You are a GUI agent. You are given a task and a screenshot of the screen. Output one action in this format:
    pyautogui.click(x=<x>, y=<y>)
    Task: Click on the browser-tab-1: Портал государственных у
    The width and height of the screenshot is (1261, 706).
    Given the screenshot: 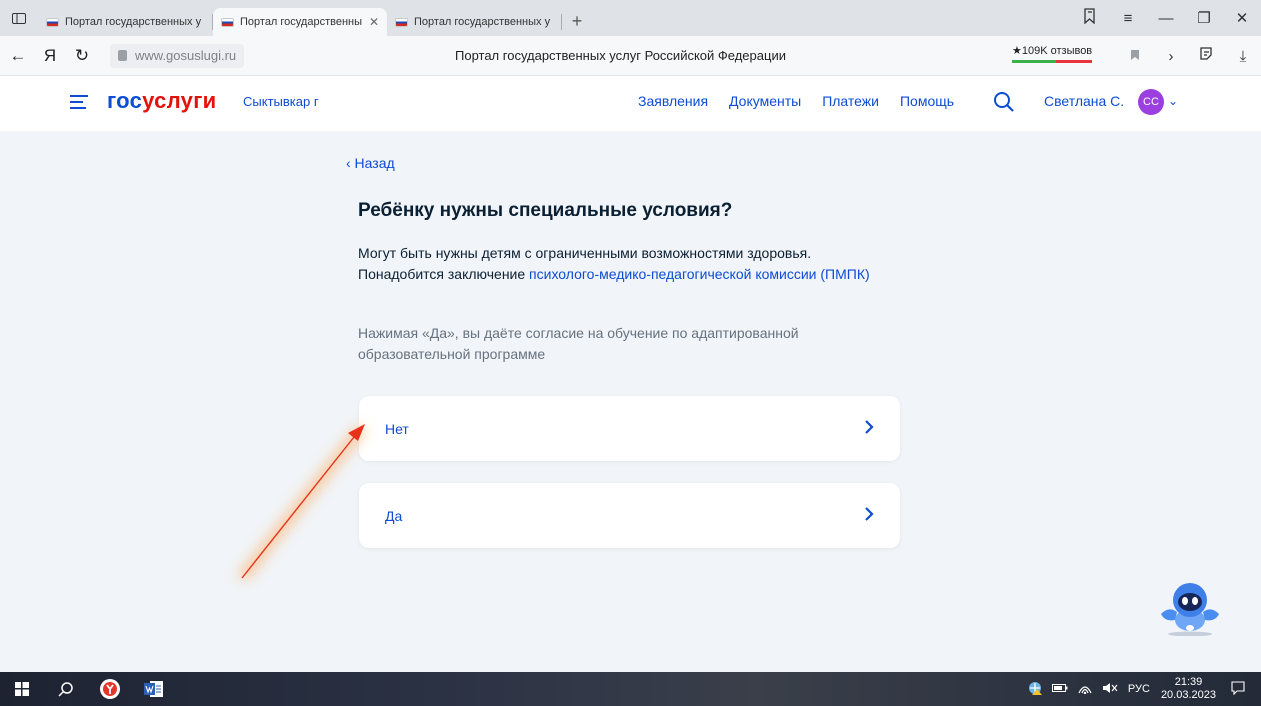 What is the action you would take?
    pyautogui.click(x=125, y=22)
    